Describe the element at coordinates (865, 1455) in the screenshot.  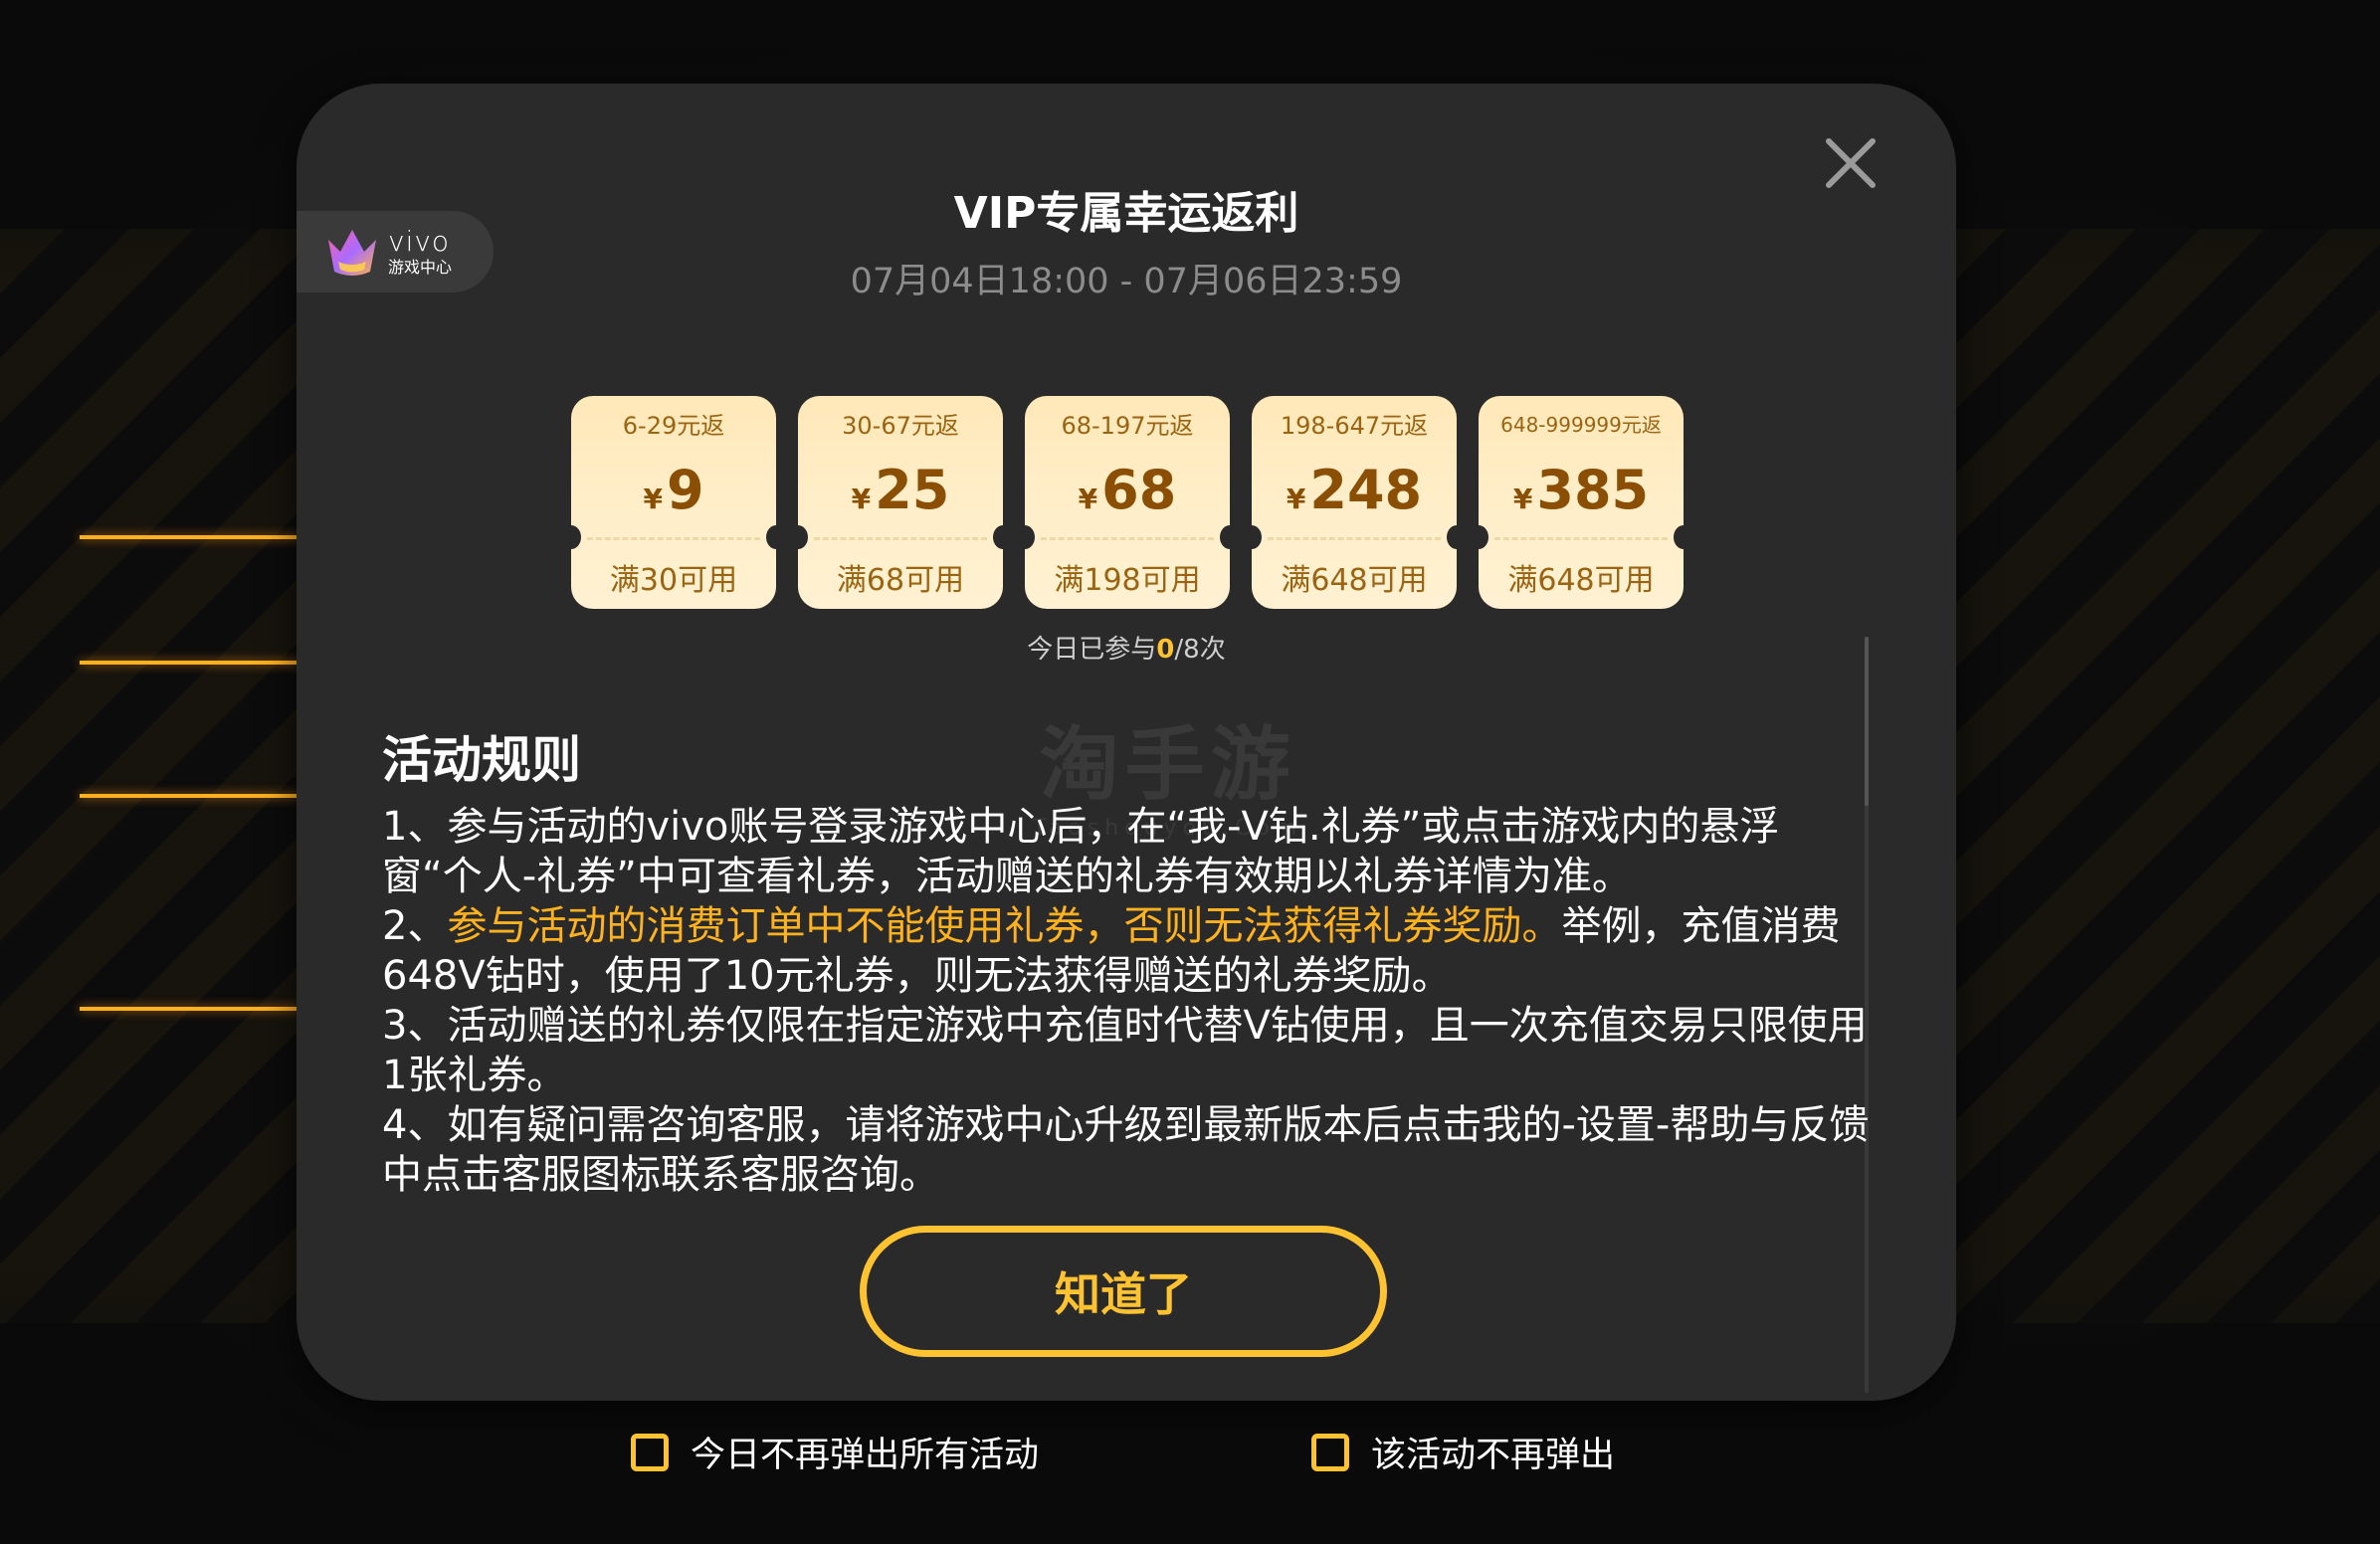
I see `hide-all-today-label: 今日不再弹出所有活动` at that location.